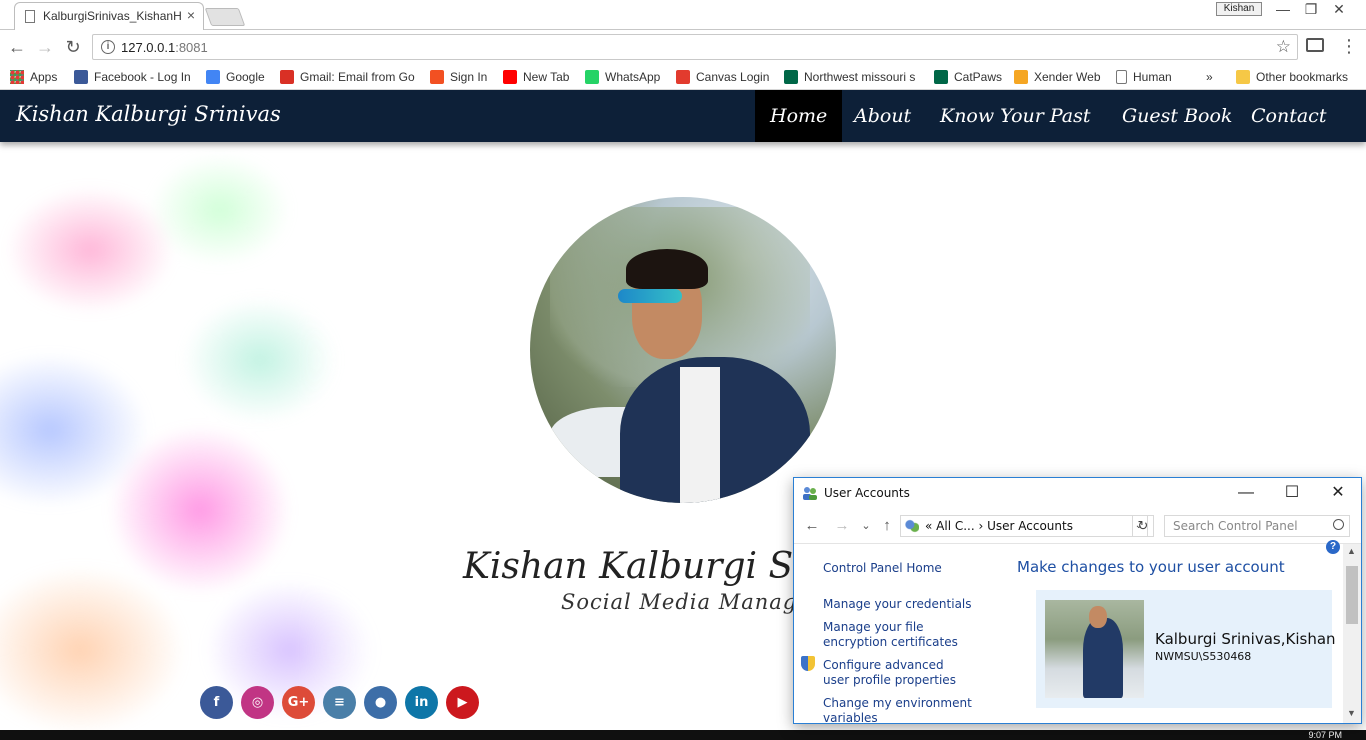 The width and height of the screenshot is (1366, 740). What do you see at coordinates (882, 116) in the screenshot?
I see `nav-about: About` at bounding box center [882, 116].